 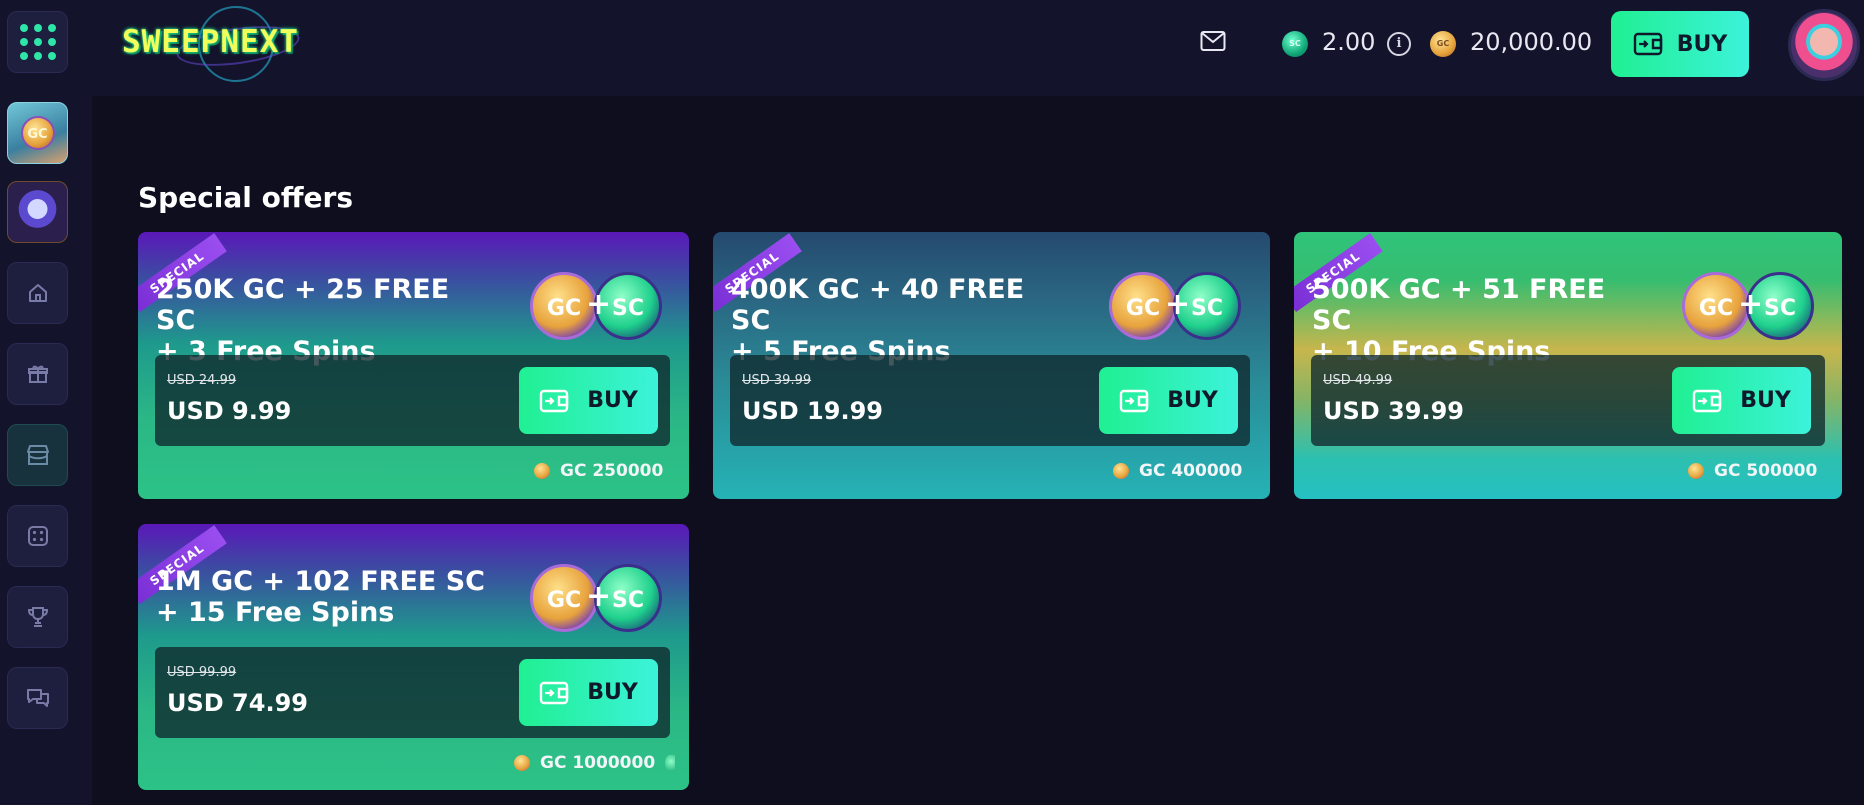 I want to click on sidebar-item-gifts, so click(x=37, y=374).